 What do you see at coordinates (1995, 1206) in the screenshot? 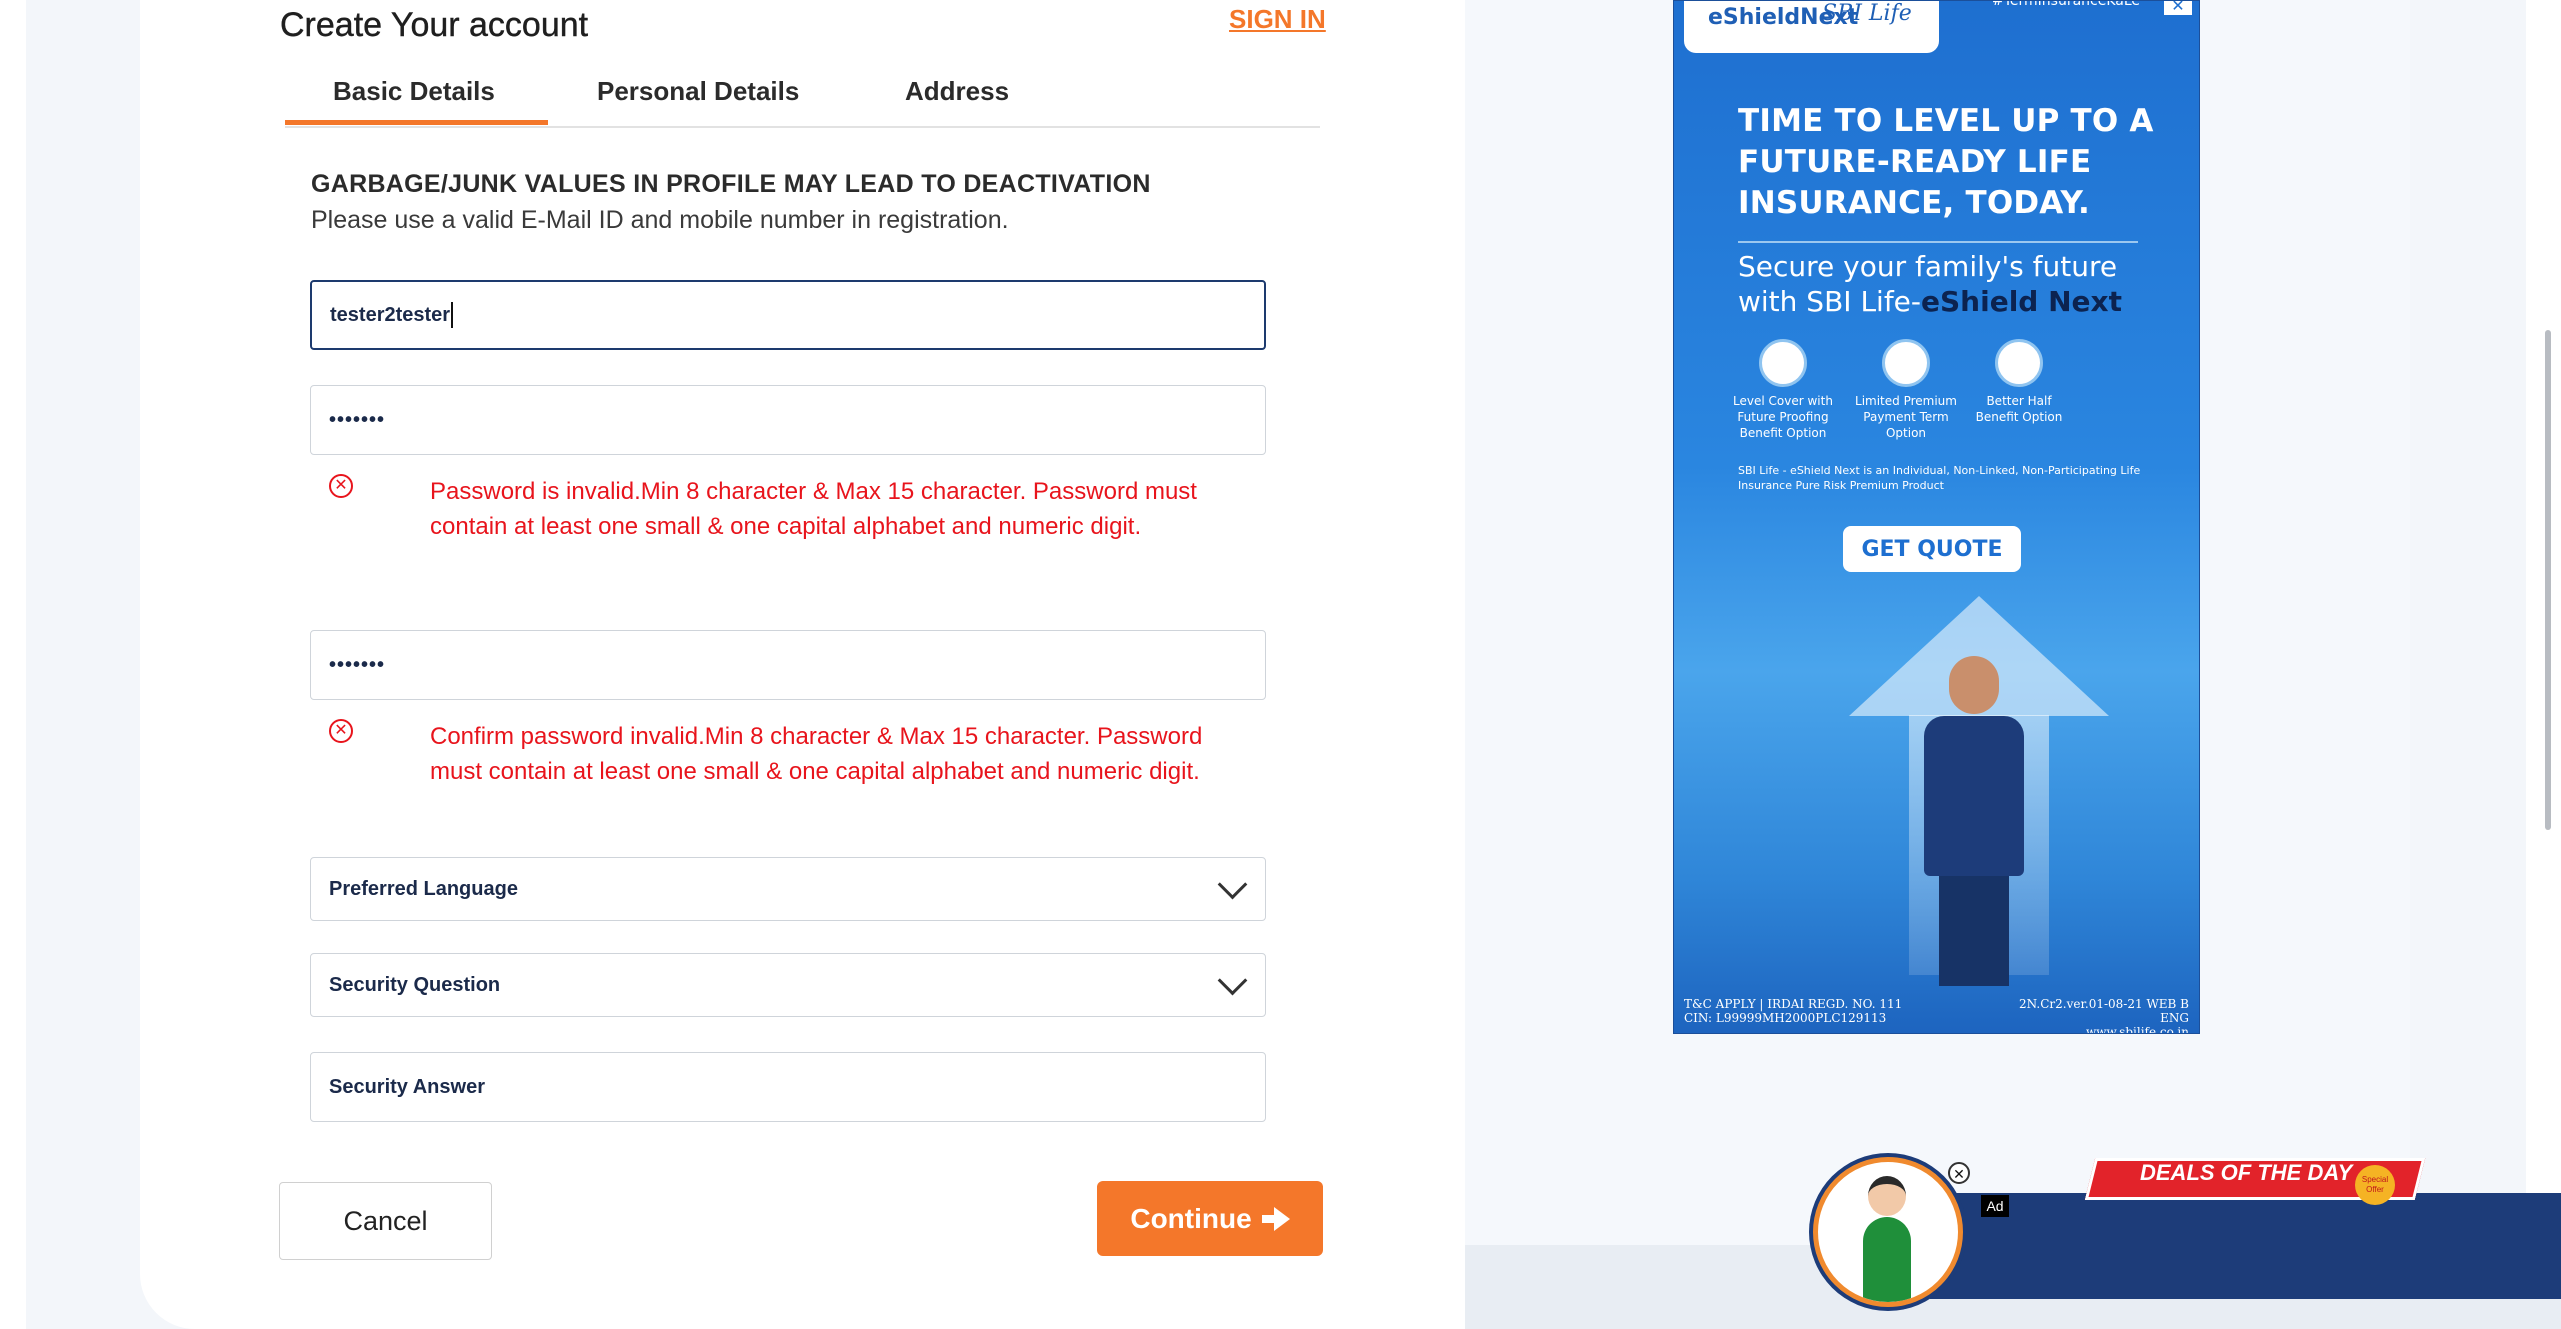
I see `ad-badge: Ad` at bounding box center [1995, 1206].